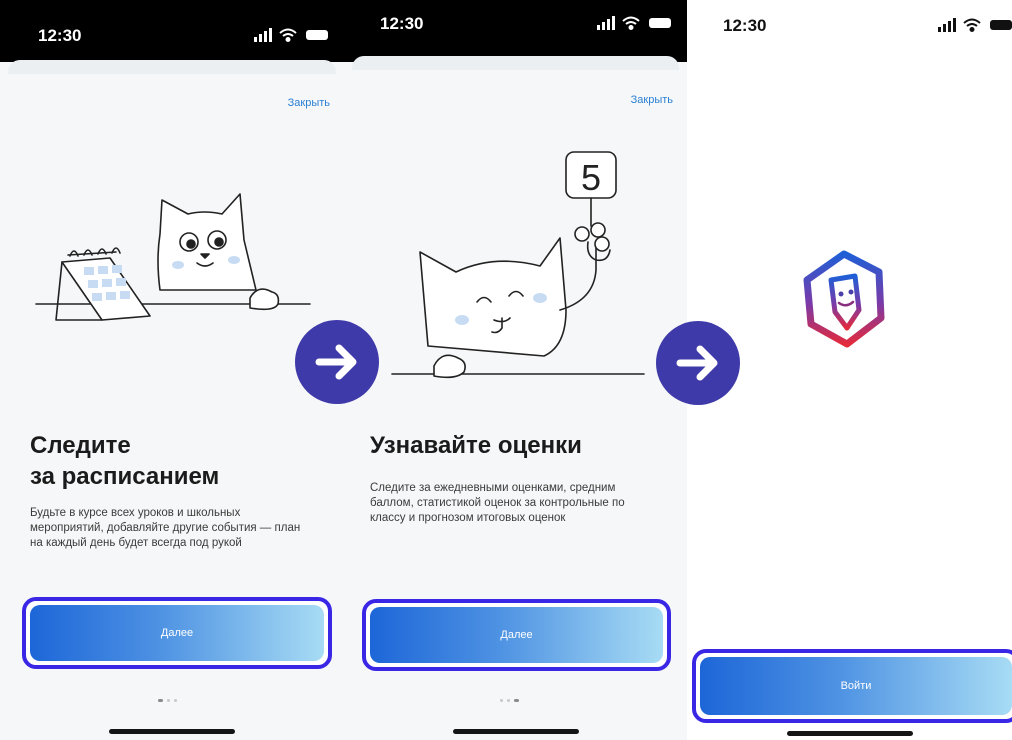  Describe the element at coordinates (125, 476) in the screenshot. I see `title-line-2: за расписанием` at that location.